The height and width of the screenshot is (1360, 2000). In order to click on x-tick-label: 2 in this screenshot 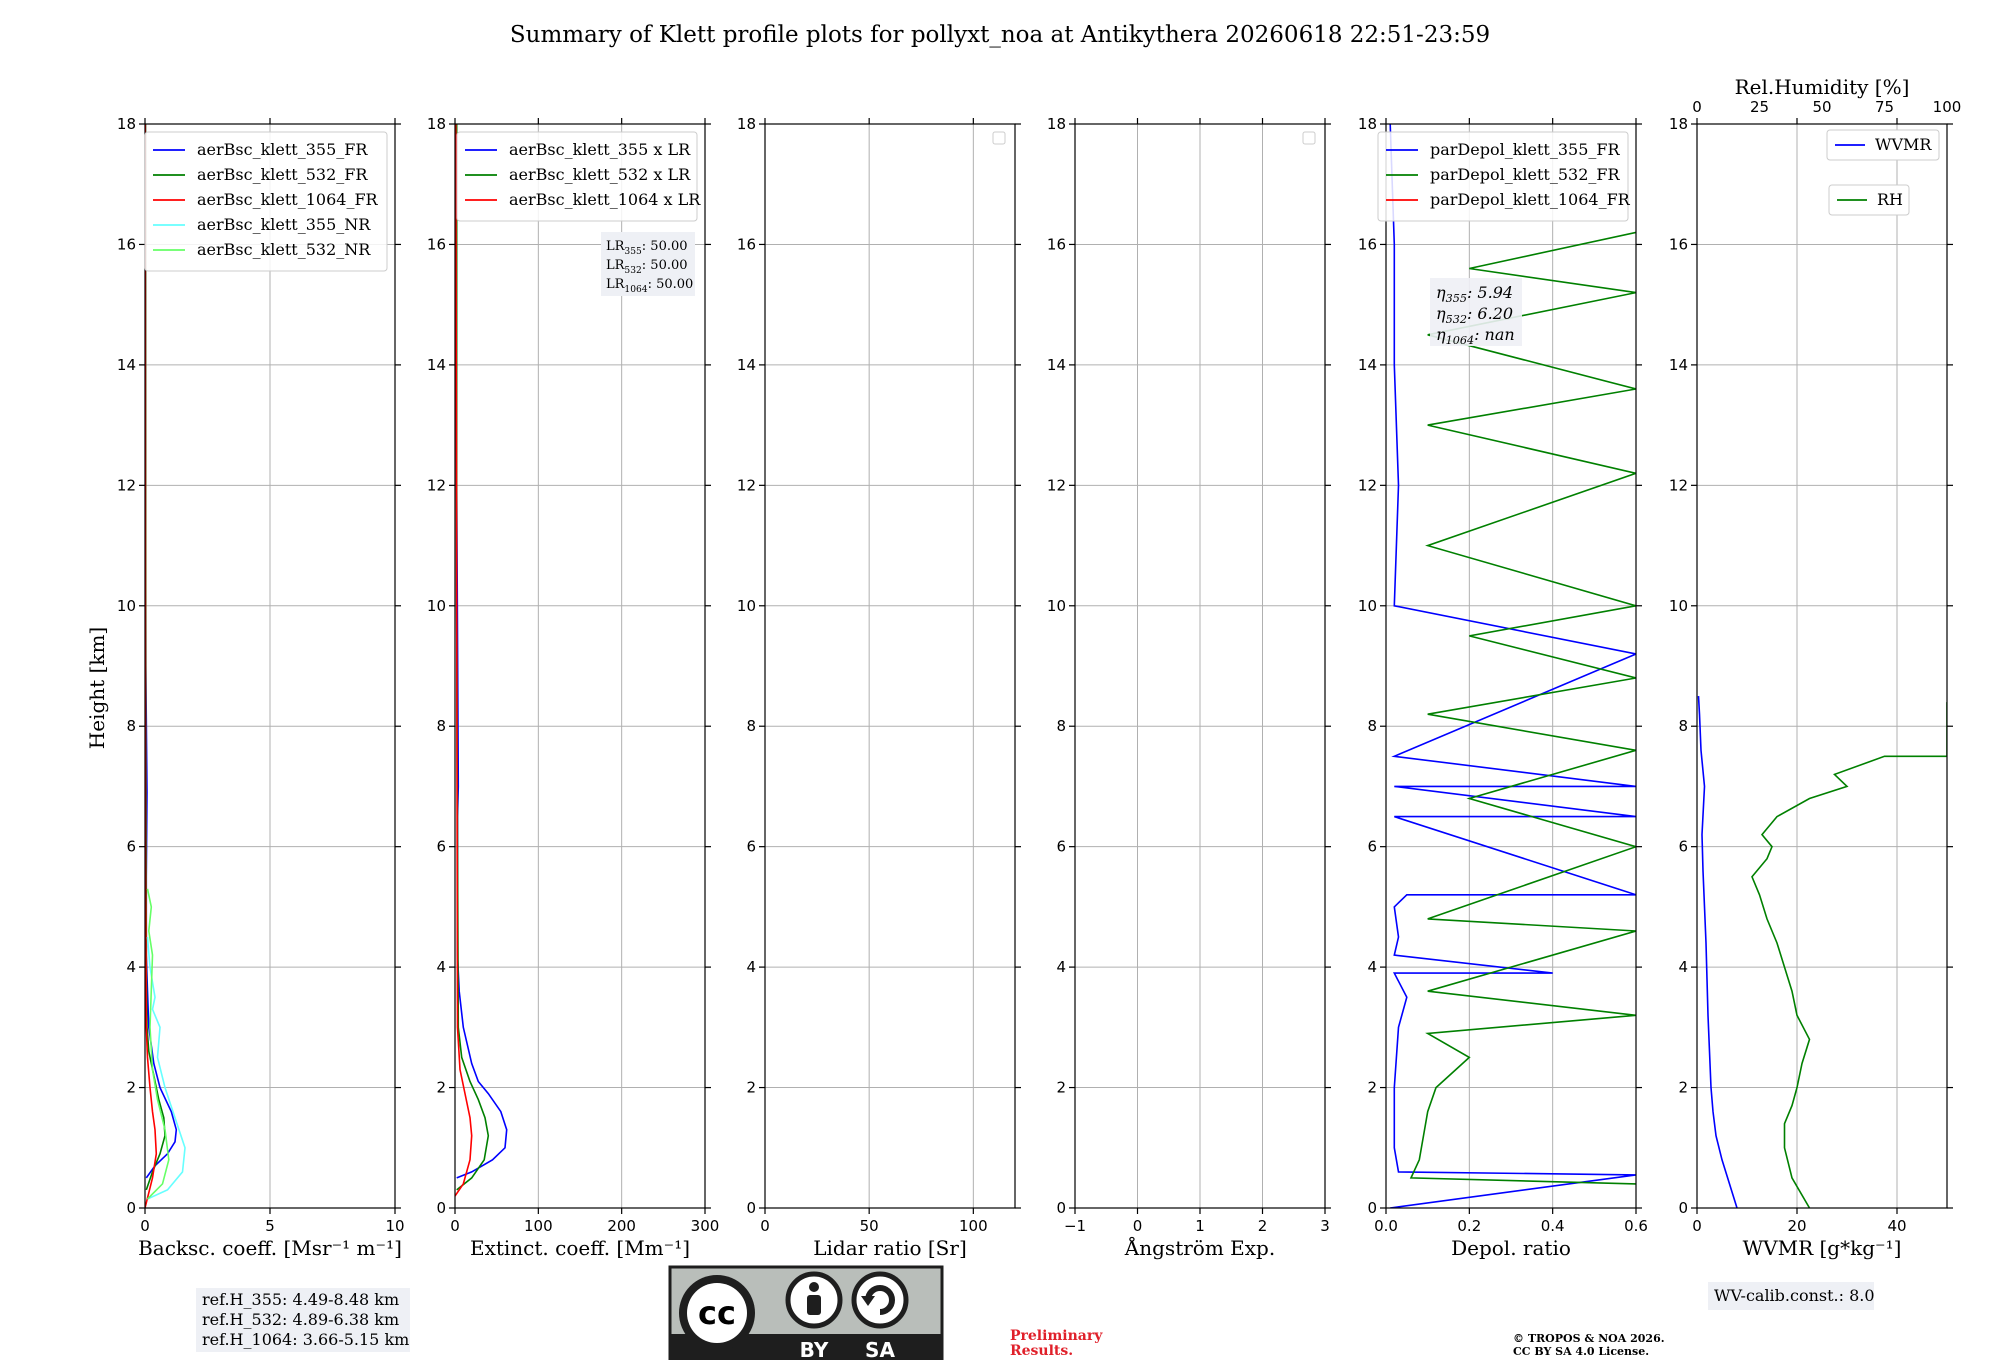, I will do `click(1263, 1226)`.